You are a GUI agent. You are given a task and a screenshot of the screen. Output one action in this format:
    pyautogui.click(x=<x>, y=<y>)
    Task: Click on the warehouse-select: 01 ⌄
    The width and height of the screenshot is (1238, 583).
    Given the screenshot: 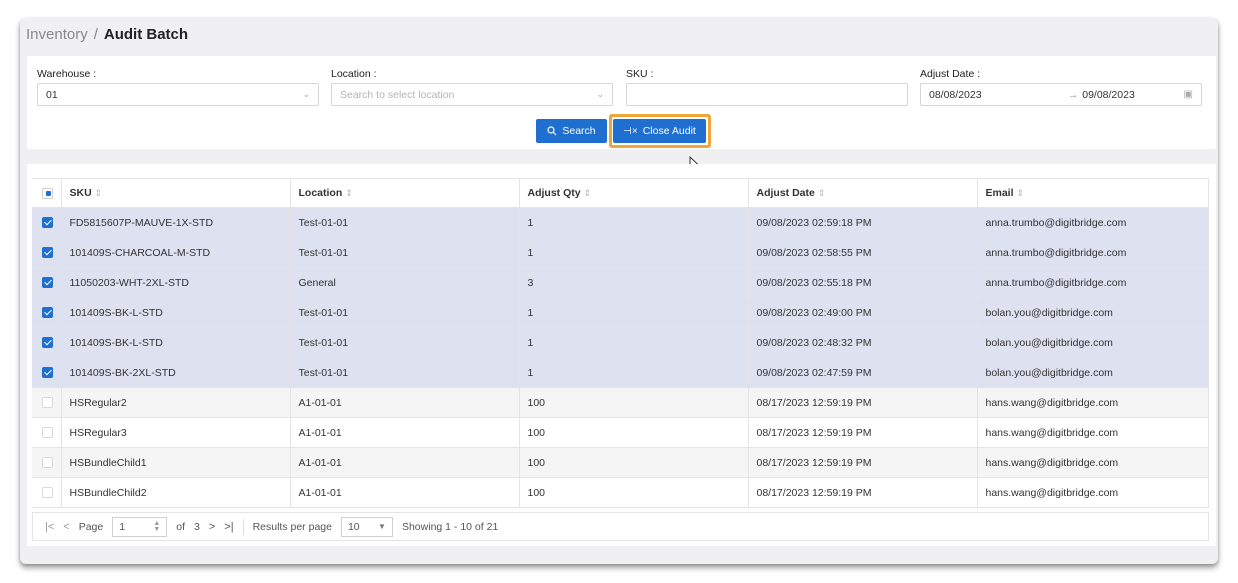 What is the action you would take?
    pyautogui.click(x=178, y=94)
    